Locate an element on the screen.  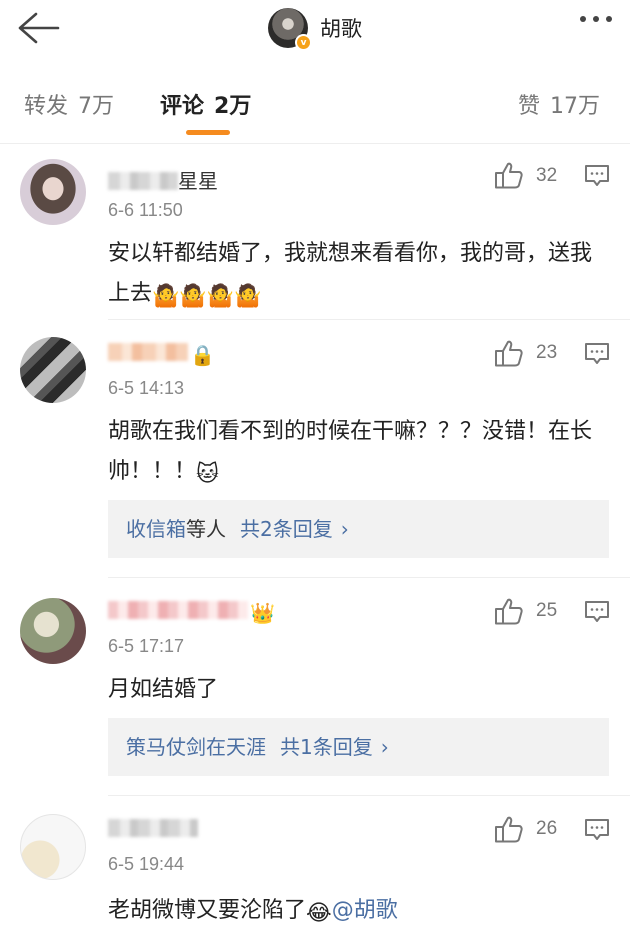
comment-username: 🔒 is located at coordinates (161, 353).